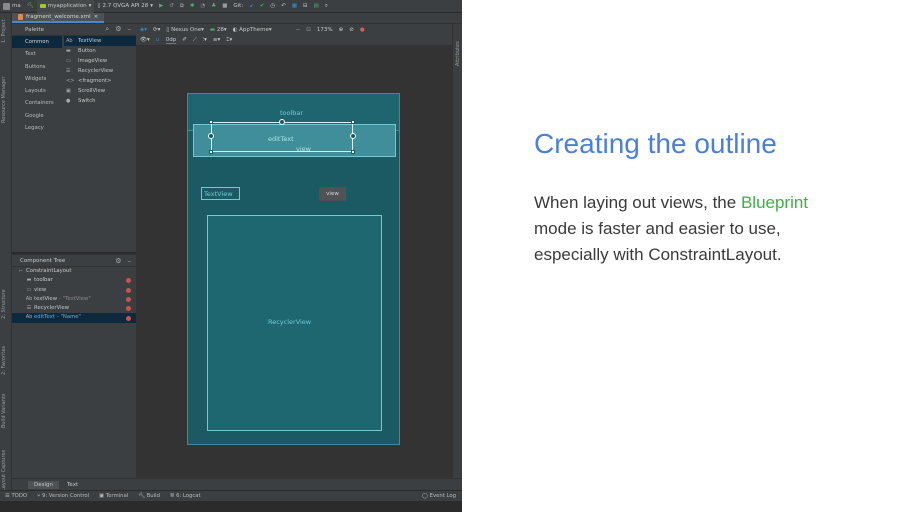 This screenshot has height=512, width=900. I want to click on zoom-fit-icon: ⊡, so click(308, 30).